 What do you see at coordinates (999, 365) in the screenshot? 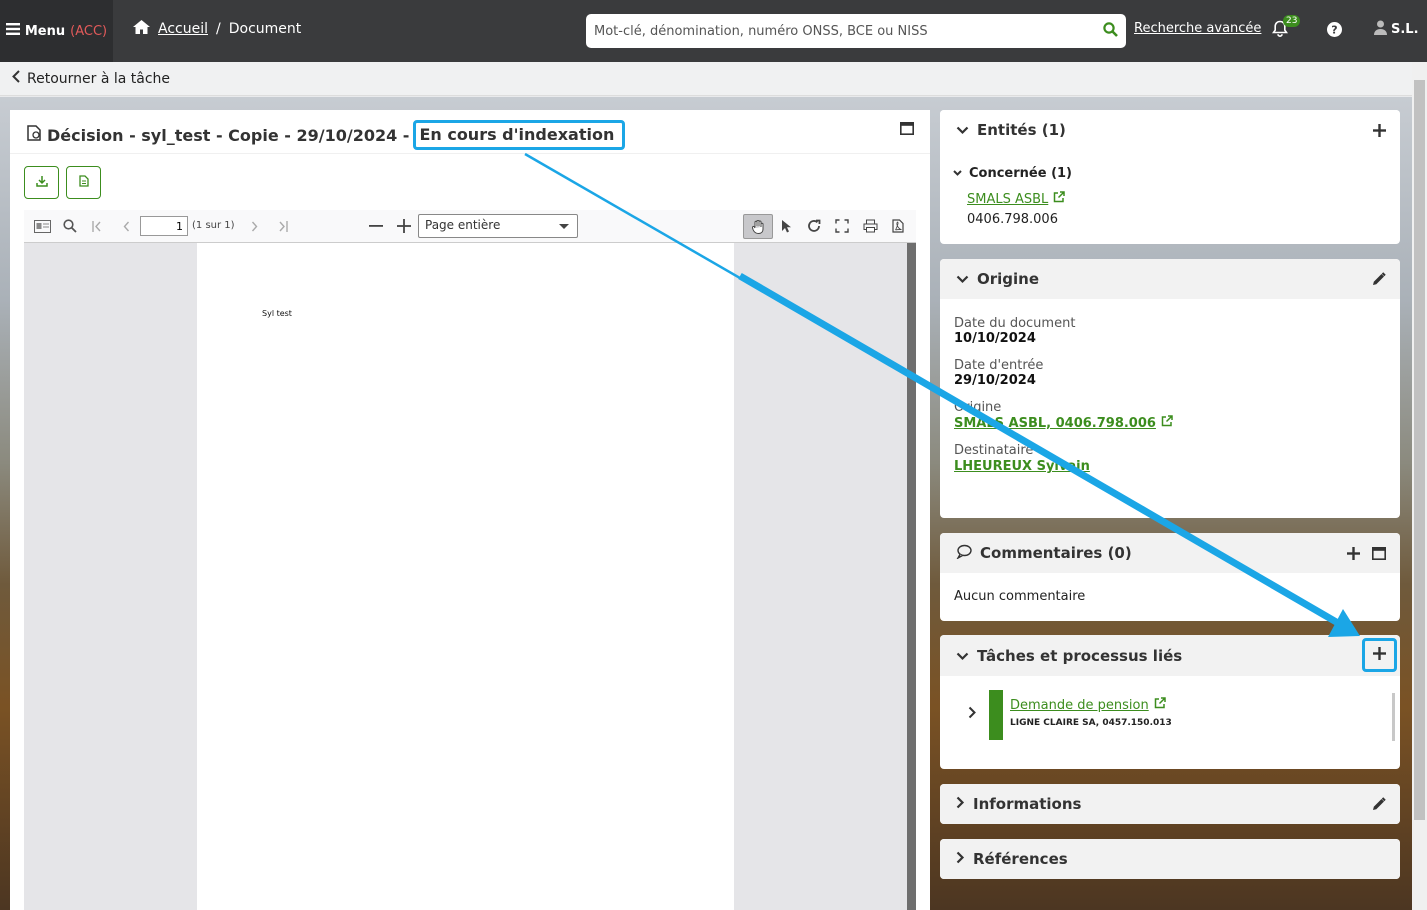
I see `entry-date-label: Date d'entrée` at bounding box center [999, 365].